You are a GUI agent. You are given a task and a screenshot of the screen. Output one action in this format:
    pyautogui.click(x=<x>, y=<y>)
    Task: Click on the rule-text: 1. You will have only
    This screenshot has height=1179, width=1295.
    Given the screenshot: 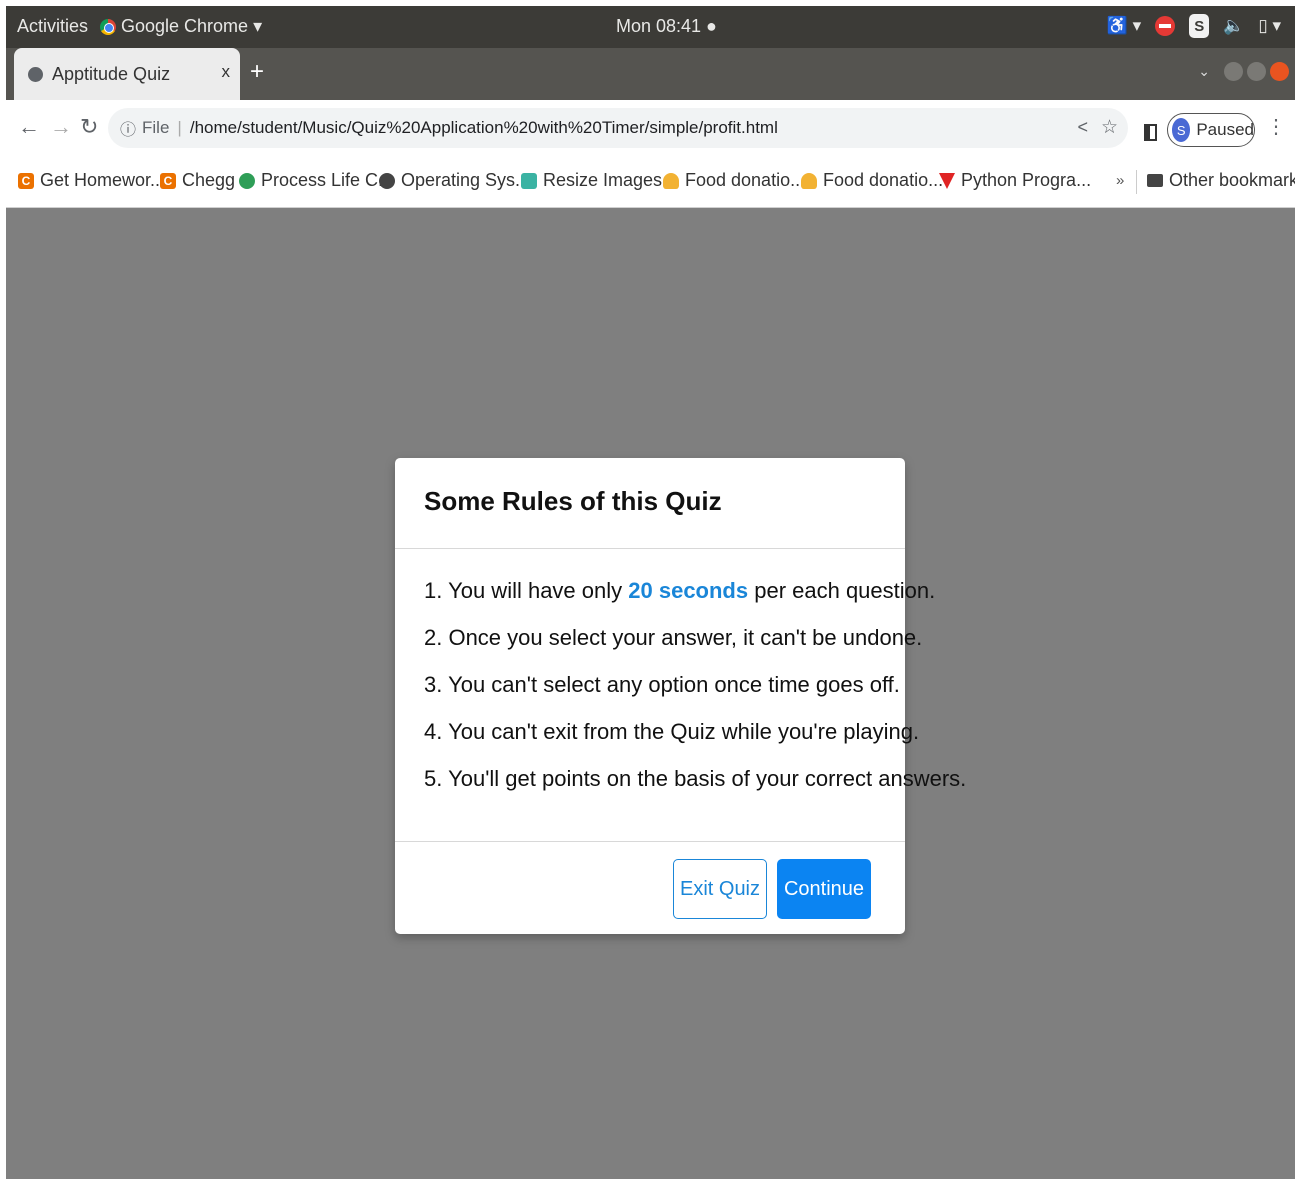 What is the action you would take?
    pyautogui.click(x=526, y=590)
    